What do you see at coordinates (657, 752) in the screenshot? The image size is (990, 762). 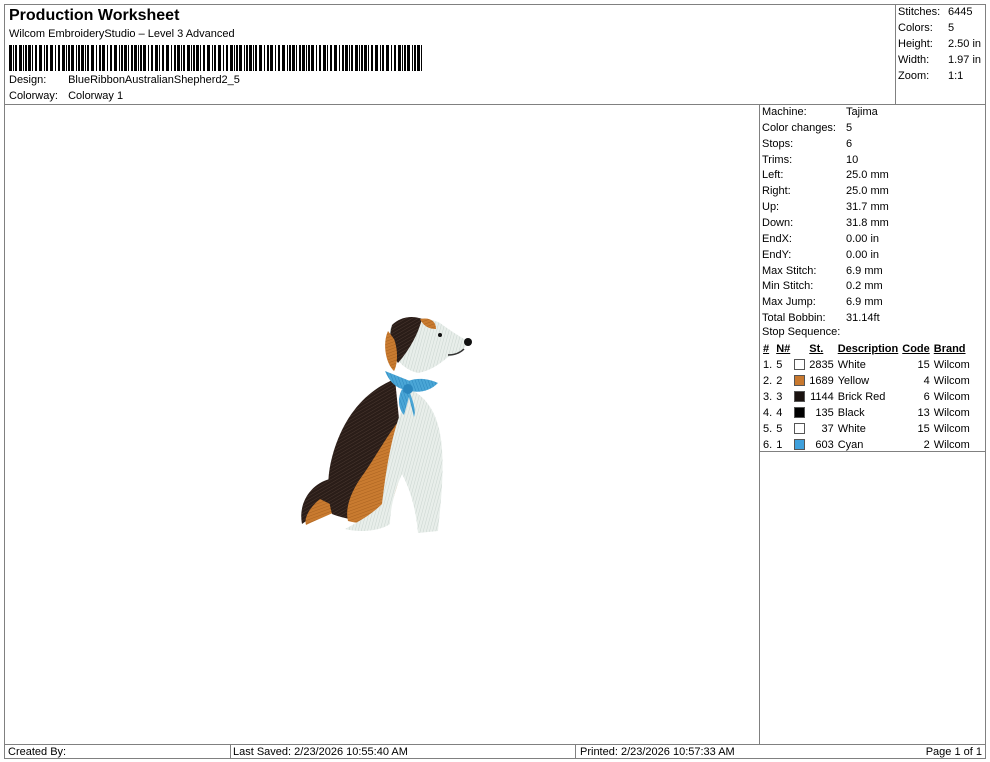 I see `printed-date: Printed: 2/23/2026 10:57:33 AM` at bounding box center [657, 752].